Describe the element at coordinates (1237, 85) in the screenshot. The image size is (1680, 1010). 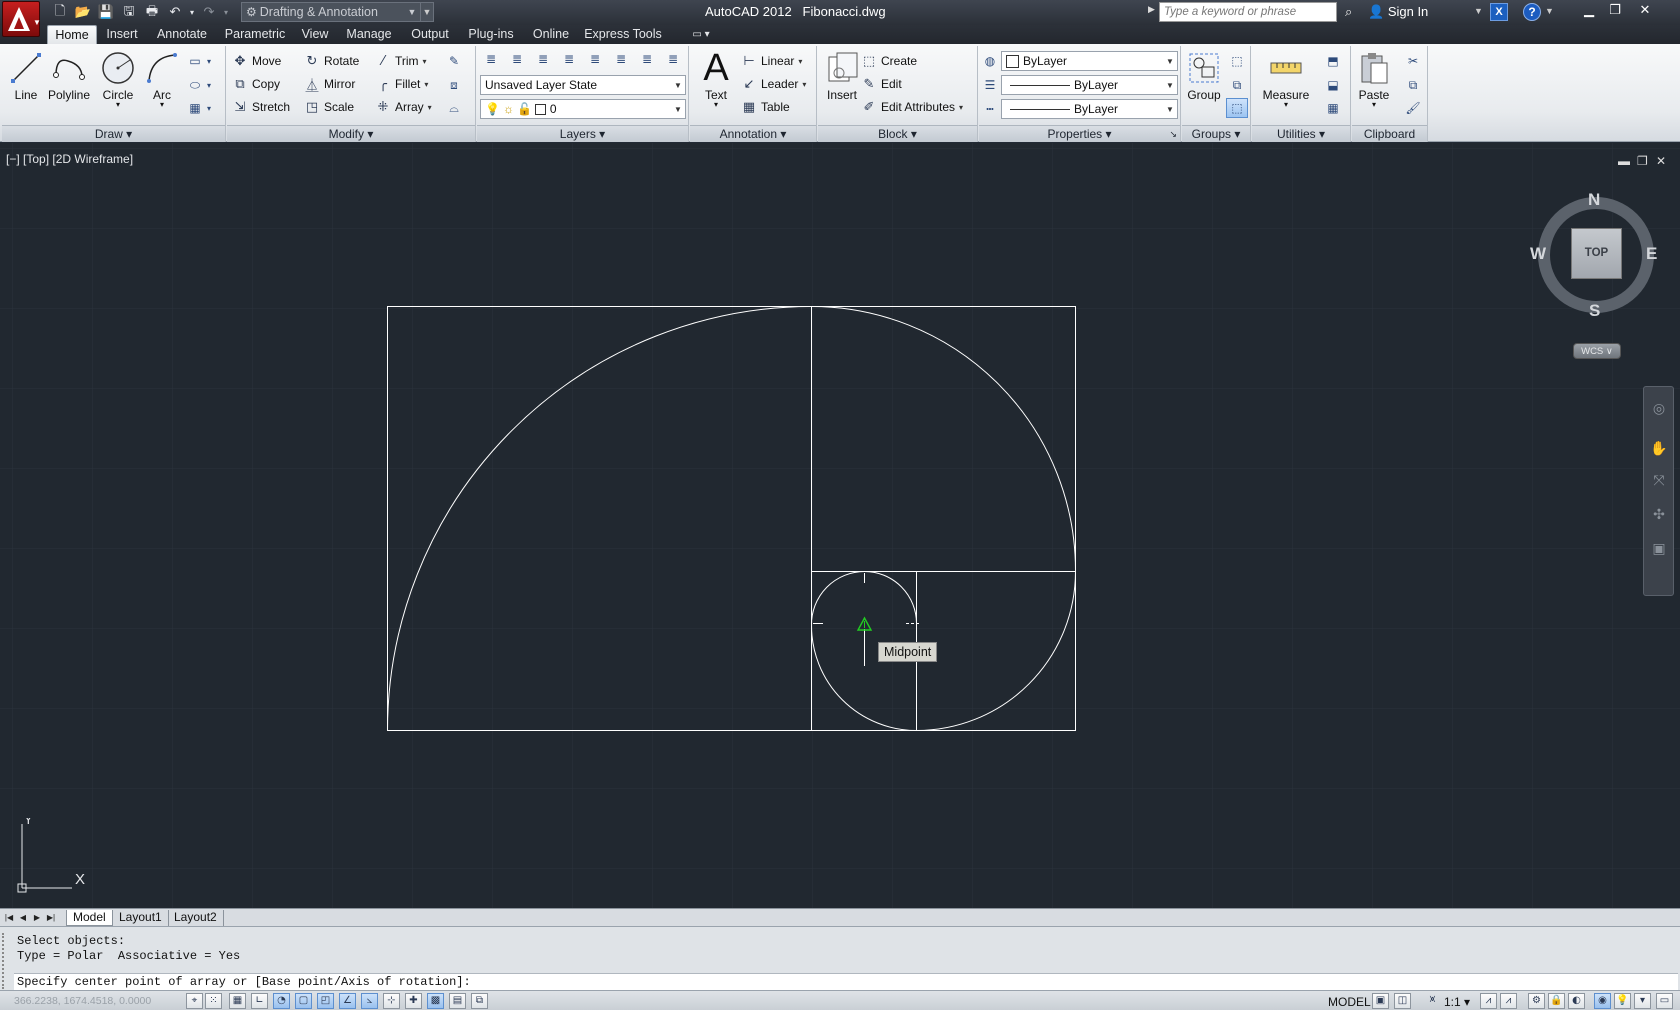
I see `group-edit-icon: ⧉` at that location.